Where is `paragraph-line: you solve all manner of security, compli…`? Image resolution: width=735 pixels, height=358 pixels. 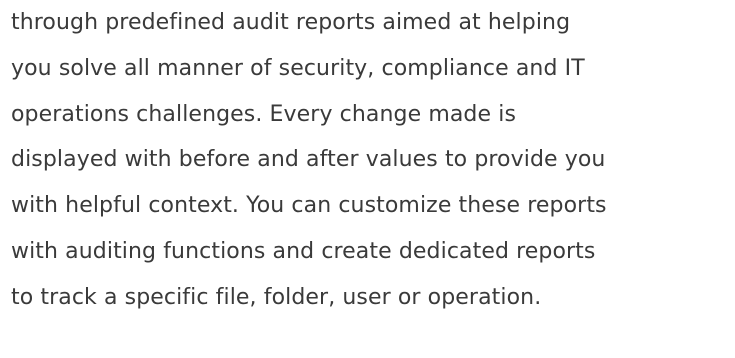 paragraph-line: you solve all manner of security, compli… is located at coordinates (298, 68).